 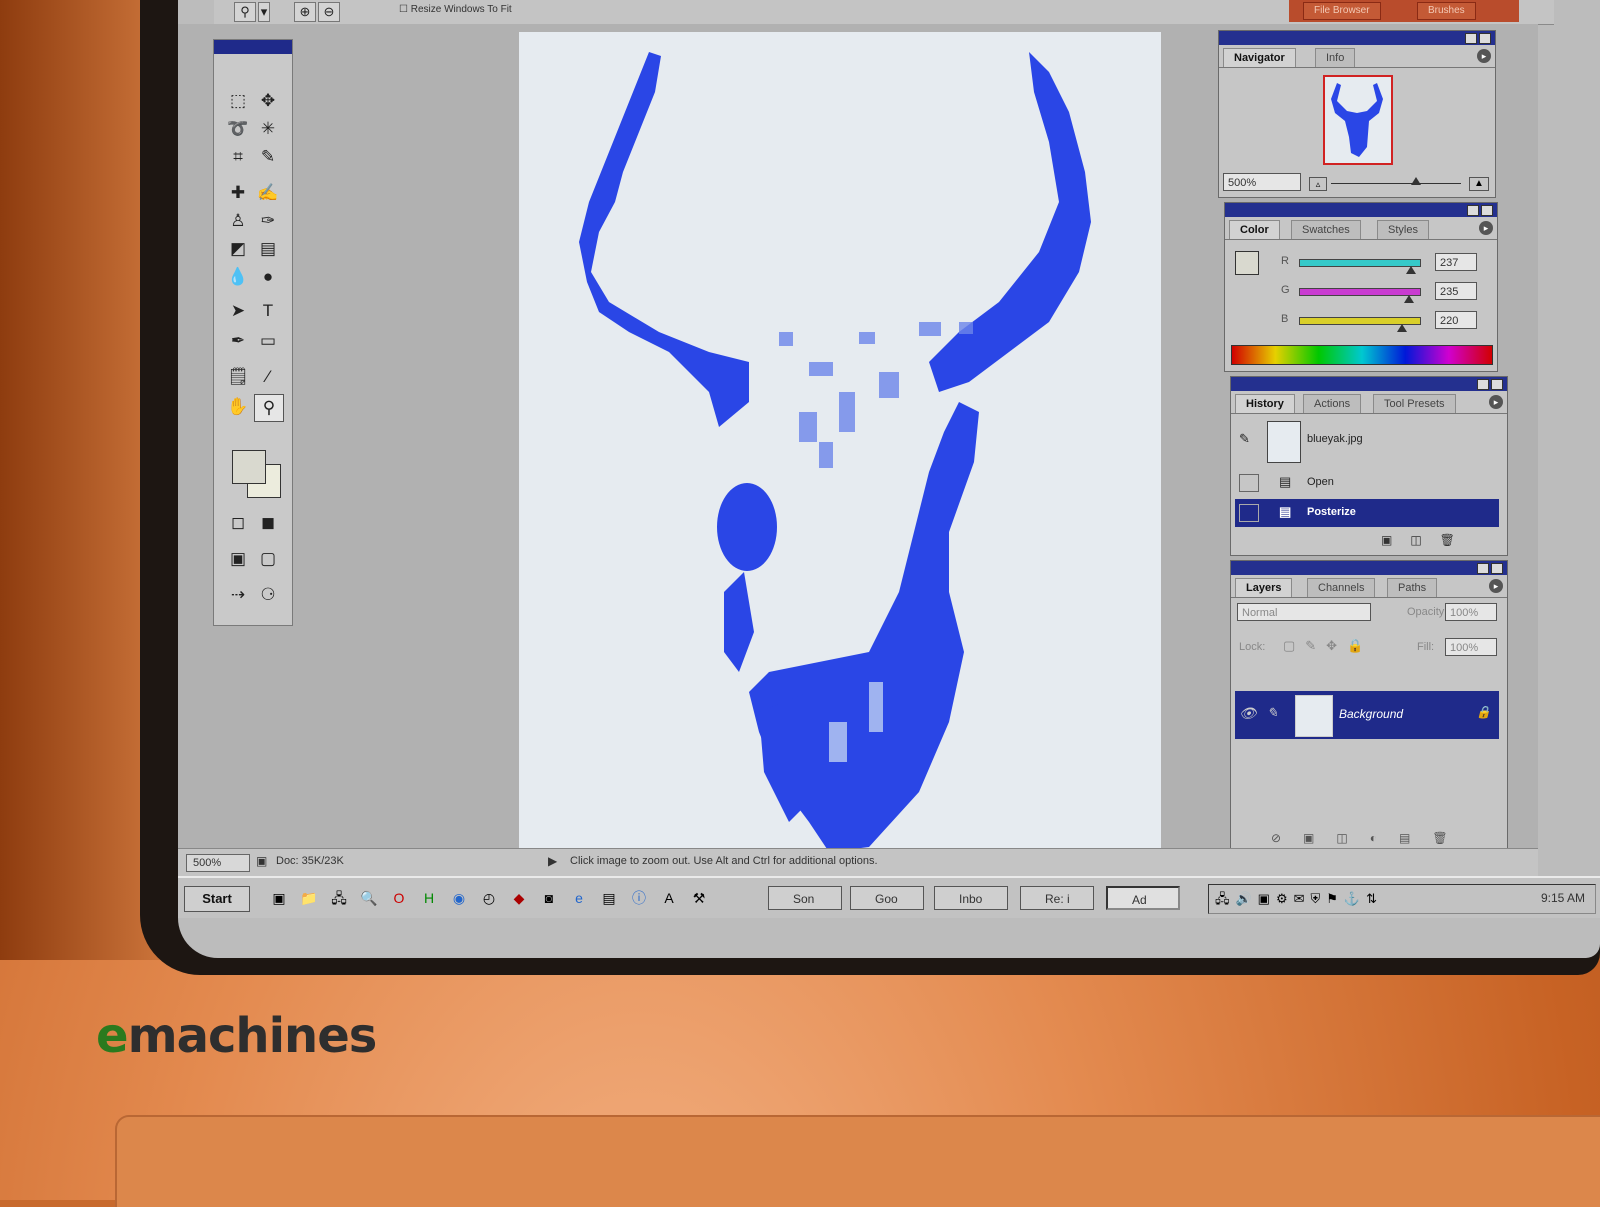 I want to click on healing-brush-icon: ✚, so click(x=238, y=193).